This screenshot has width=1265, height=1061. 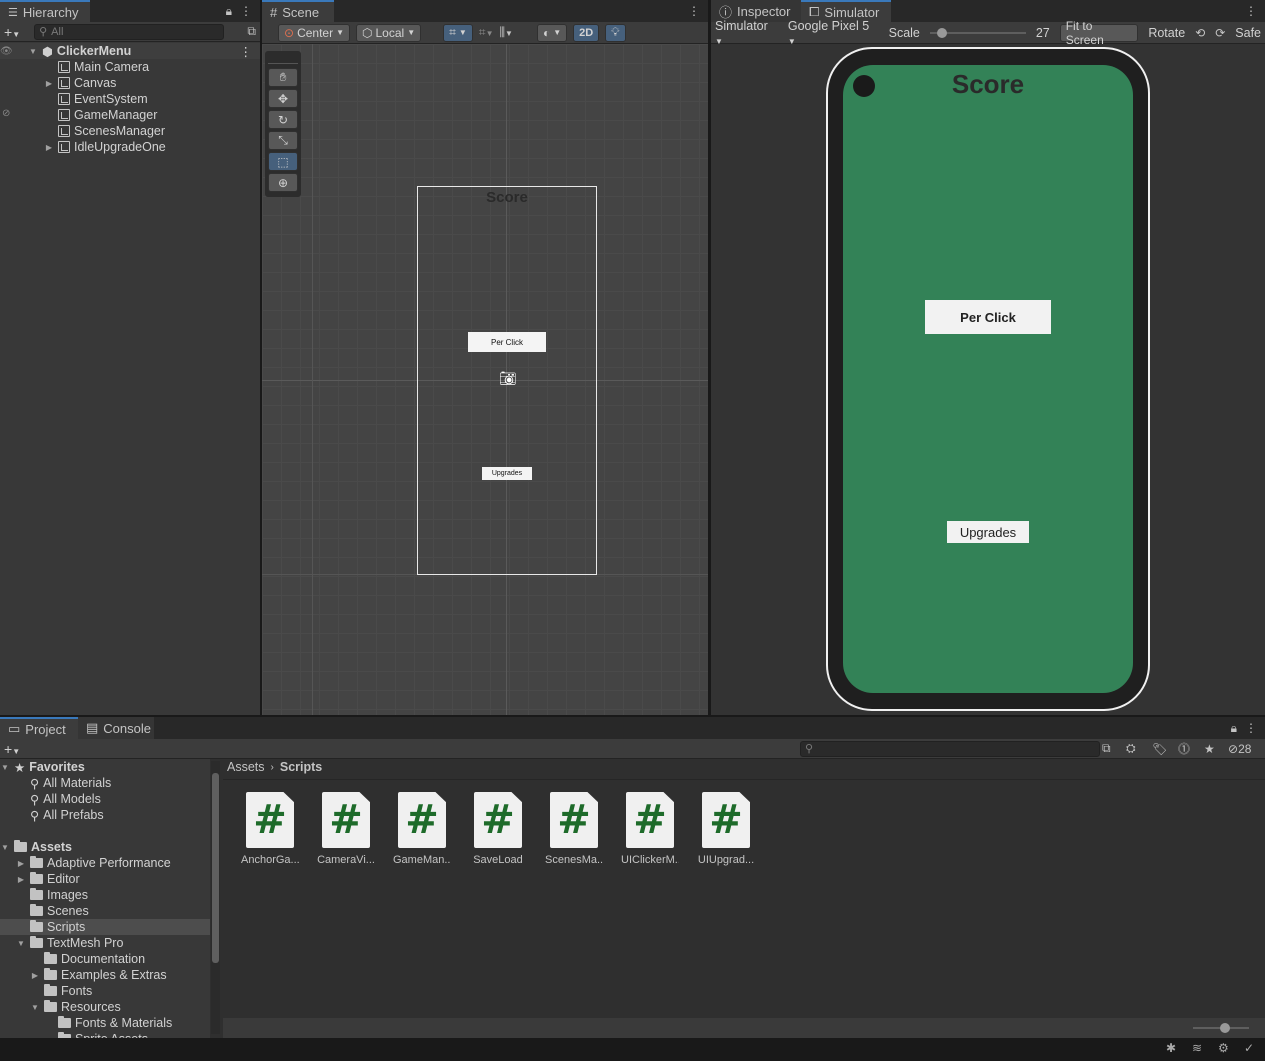 I want to click on favorite-item: ⚲ All Prefabs, so click(x=105, y=815).